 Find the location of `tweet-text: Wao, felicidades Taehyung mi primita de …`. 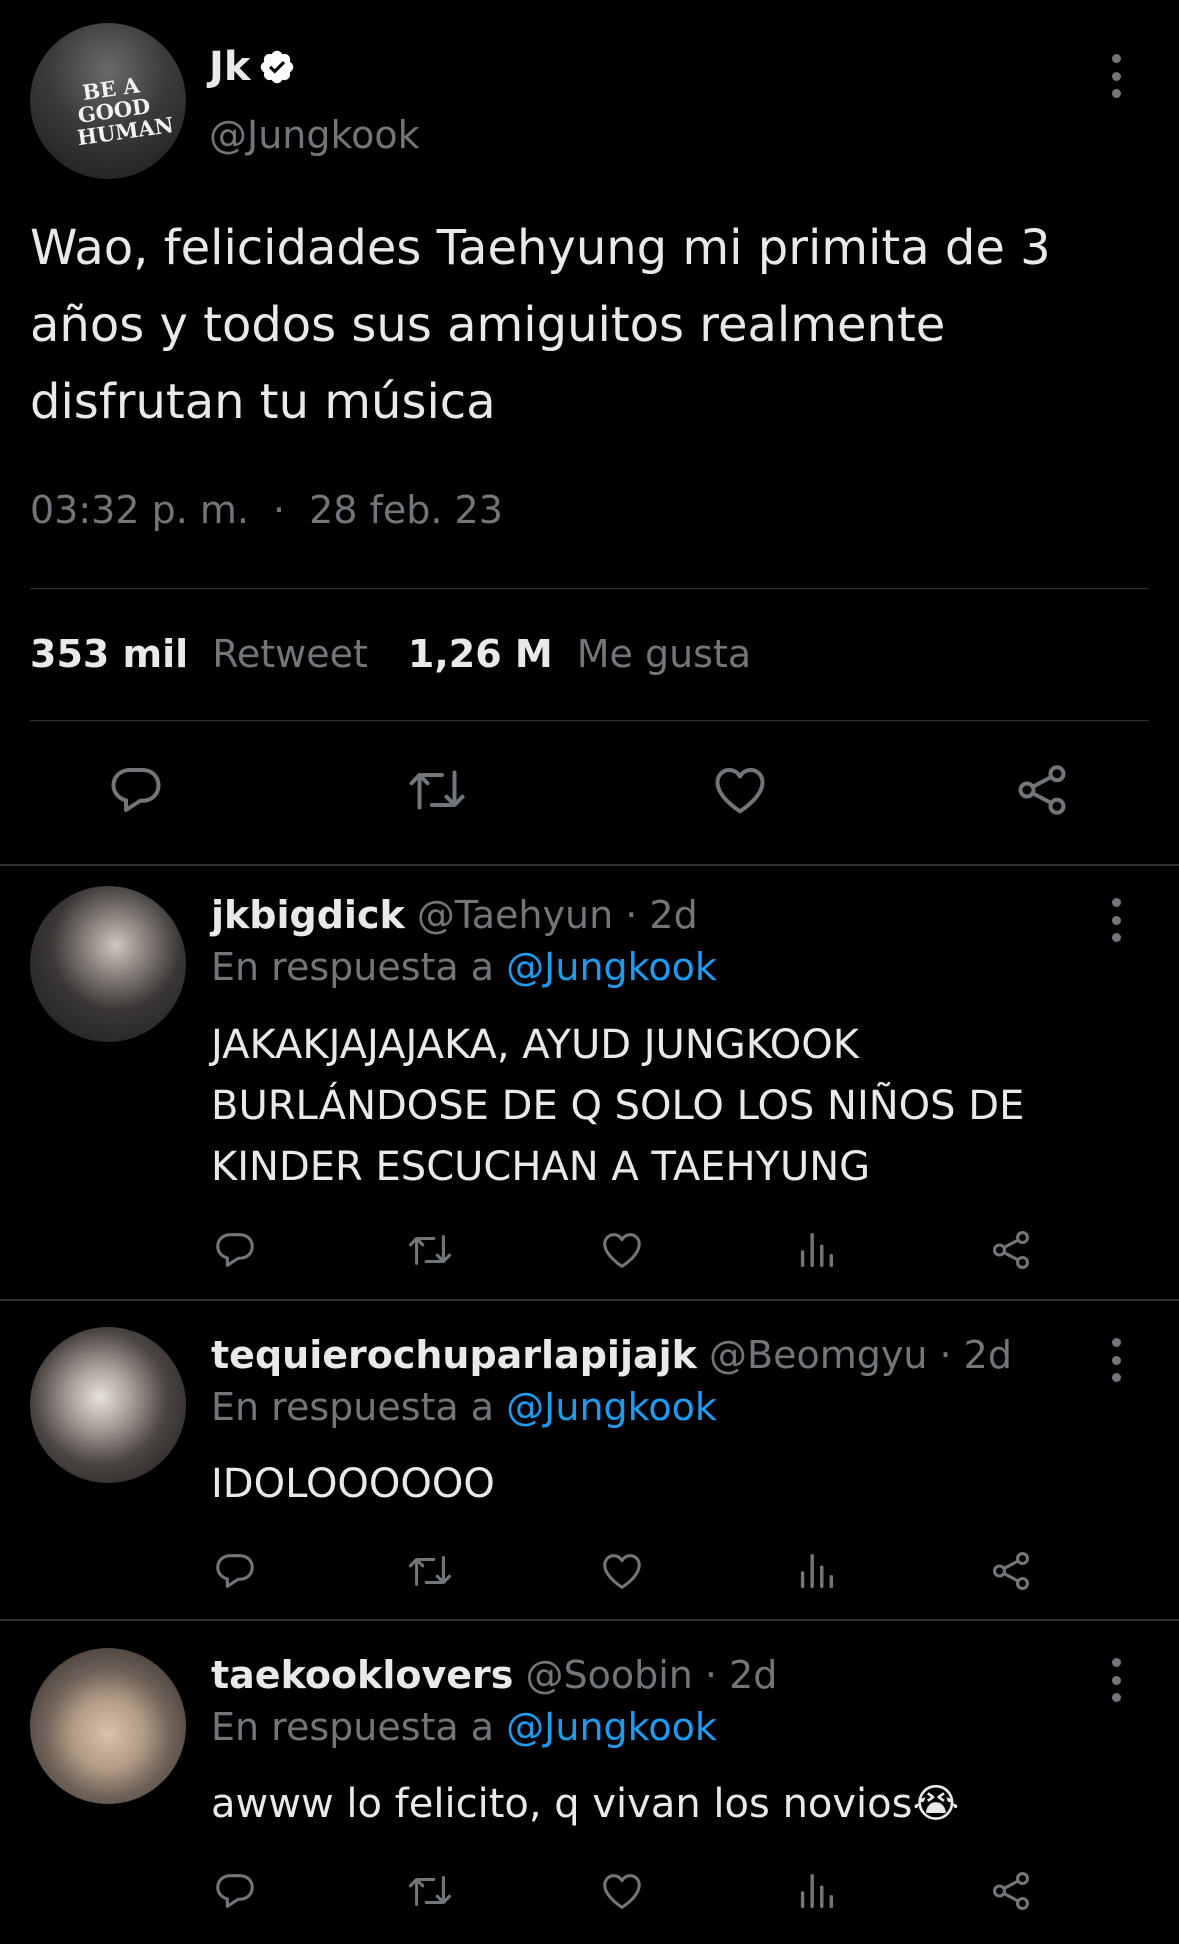

tweet-text: Wao, felicidades Taehyung mi primita de … is located at coordinates (540, 325).